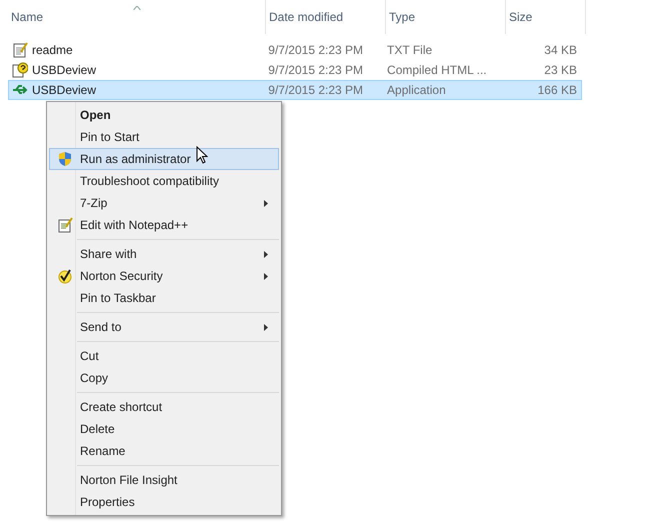  What do you see at coordinates (164, 203) in the screenshot?
I see `menu-item: 7-Zip` at bounding box center [164, 203].